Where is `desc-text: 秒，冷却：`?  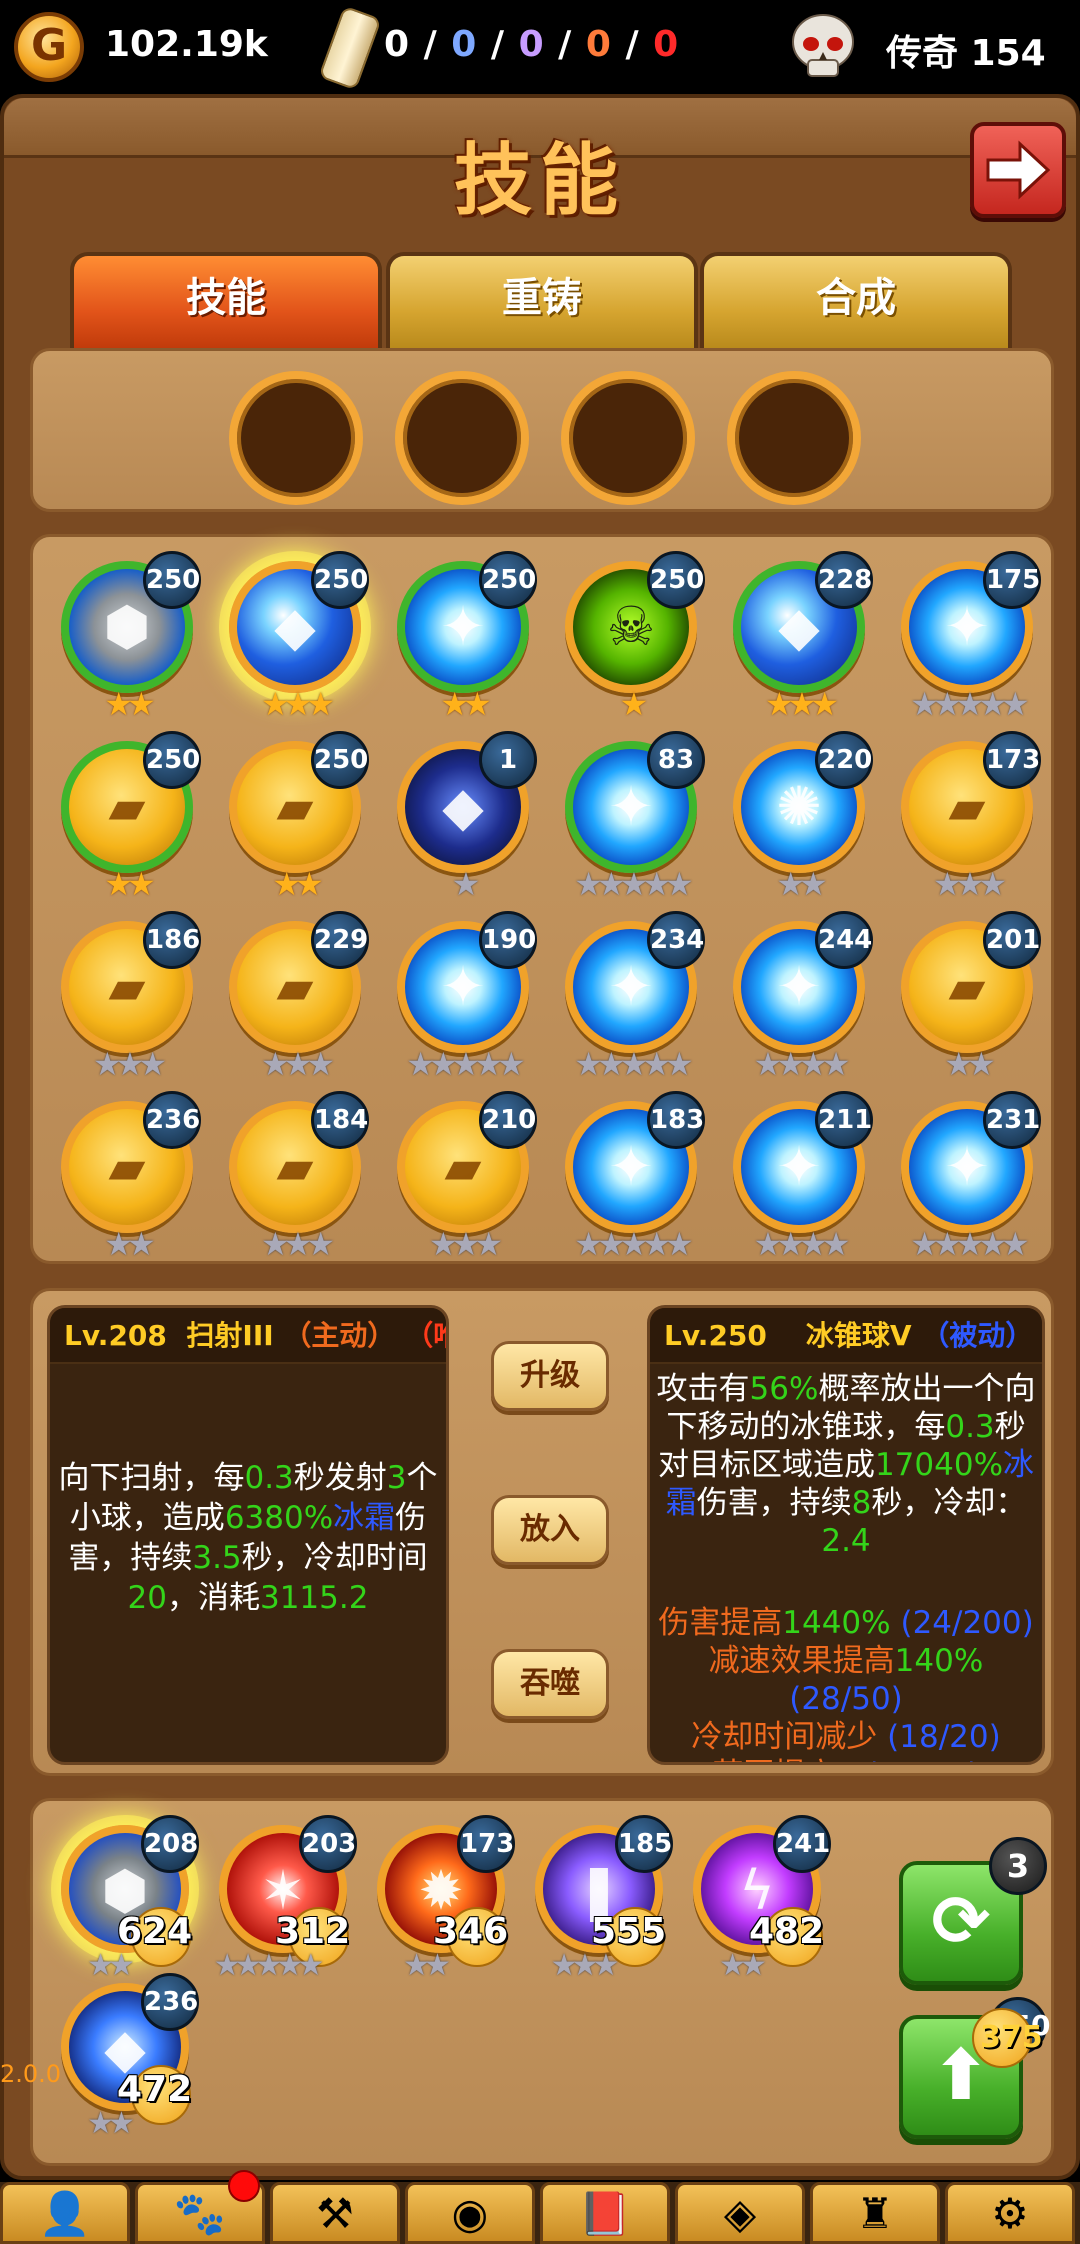 desc-text: 秒，冷却： is located at coordinates (949, 1503).